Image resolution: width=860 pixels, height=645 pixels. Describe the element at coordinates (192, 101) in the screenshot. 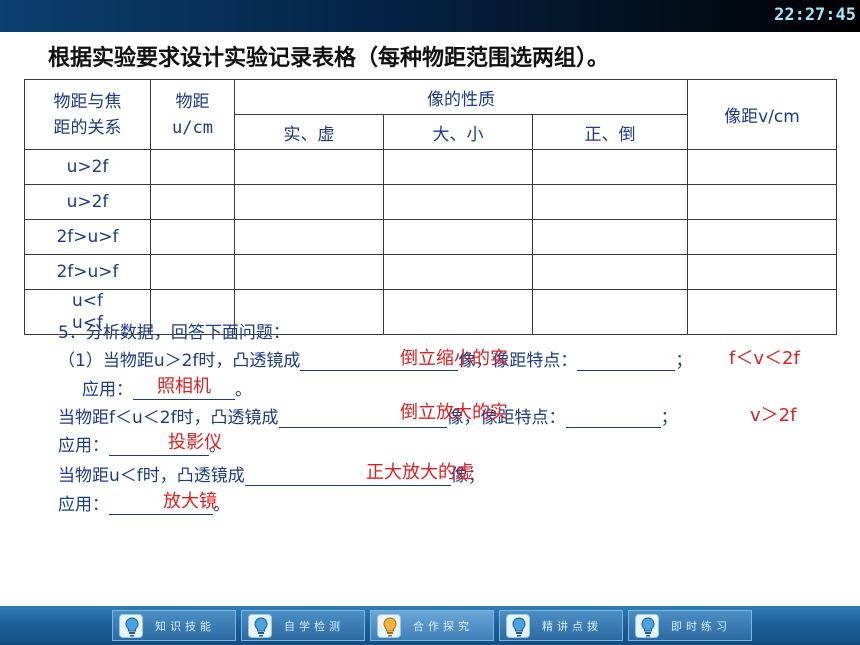

I see `header-u-line1: 物距` at that location.